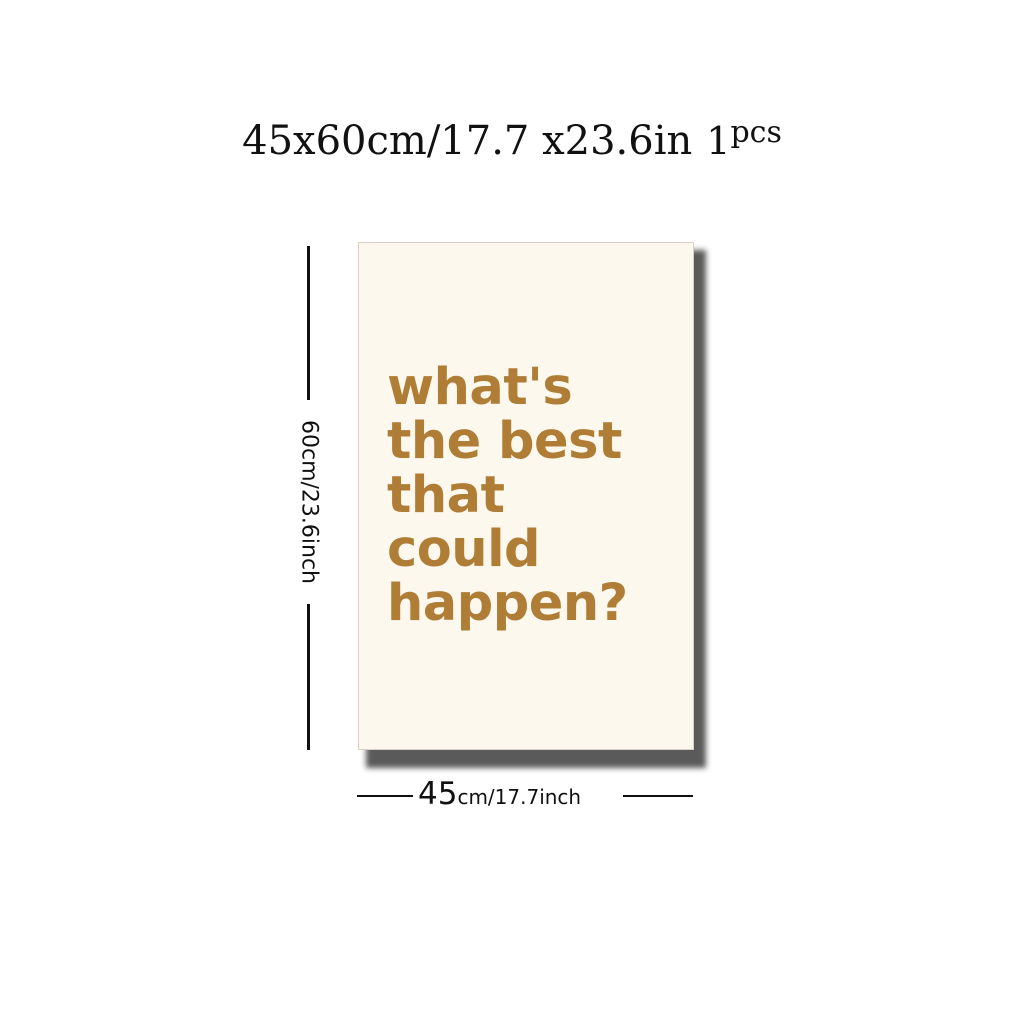  Describe the element at coordinates (480, 387) in the screenshot. I see `quote-line-1: what's` at that location.